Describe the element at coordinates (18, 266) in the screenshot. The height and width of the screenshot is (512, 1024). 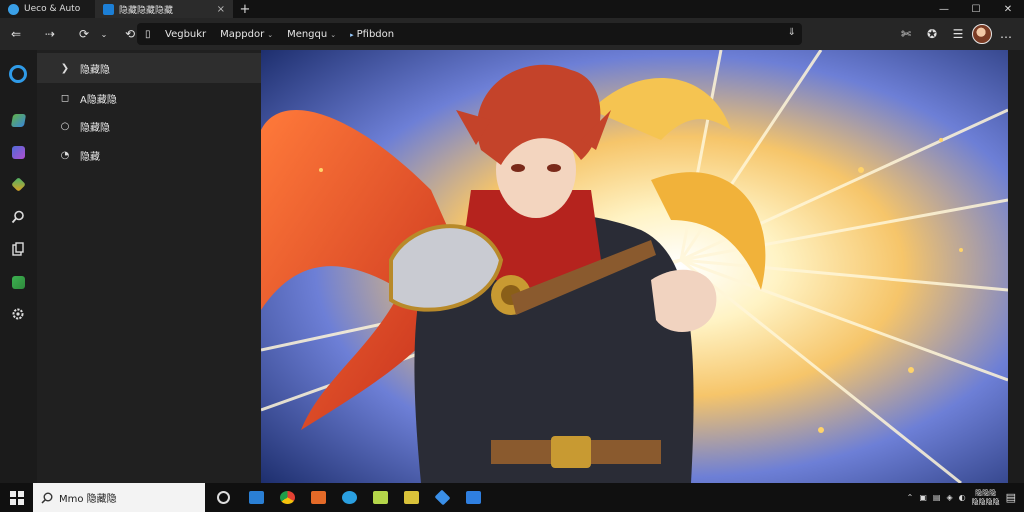
I see `sidebar-rail` at that location.